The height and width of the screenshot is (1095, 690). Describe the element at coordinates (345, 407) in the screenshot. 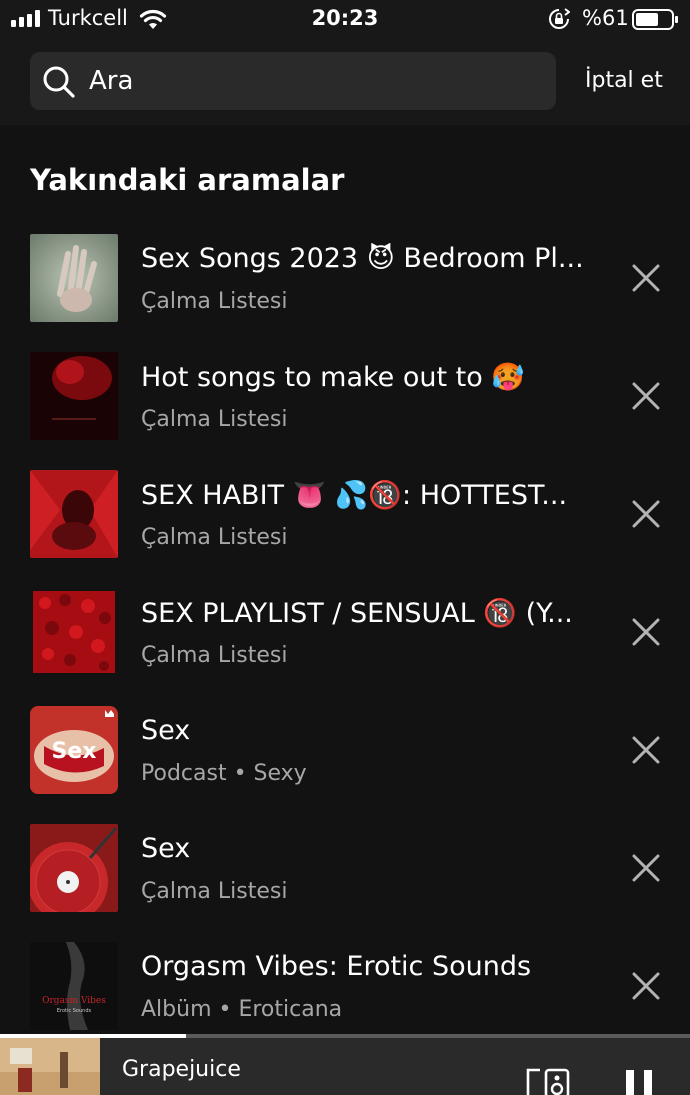

I see `list-item: Hot songs to make out to 🥵 Çalma Listesi` at that location.